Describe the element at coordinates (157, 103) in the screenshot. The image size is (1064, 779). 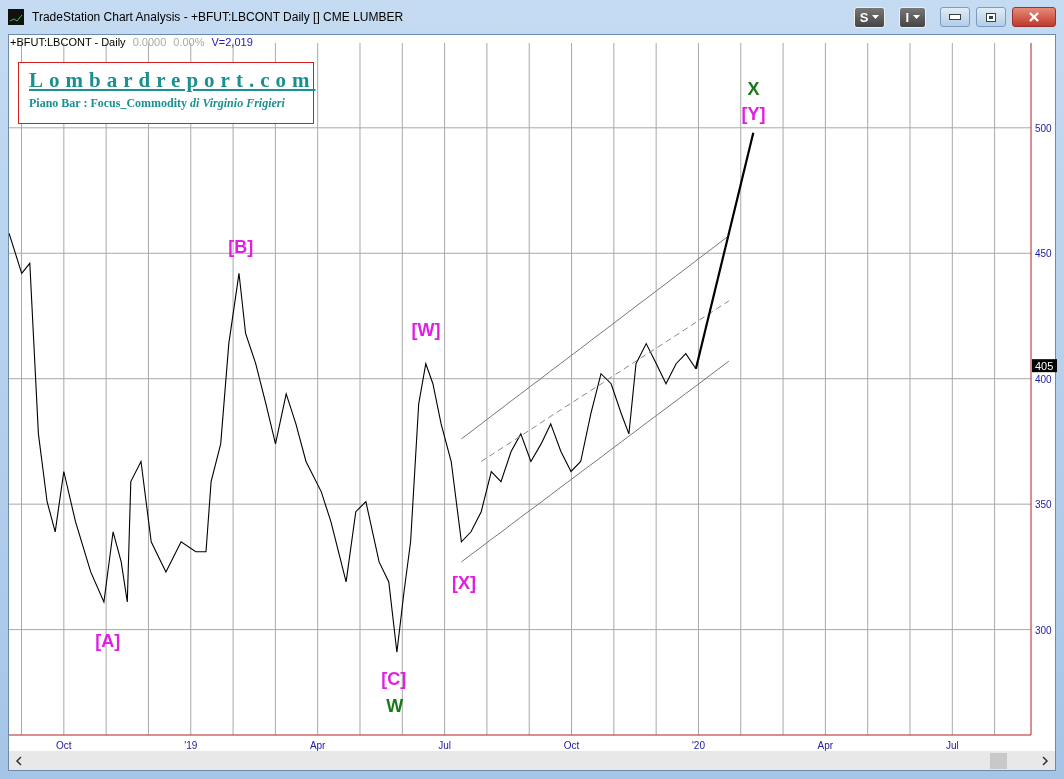
I see `logo-subtitle: Piano Bar : Focus_Commodity di Virginio Frigieri` at that location.